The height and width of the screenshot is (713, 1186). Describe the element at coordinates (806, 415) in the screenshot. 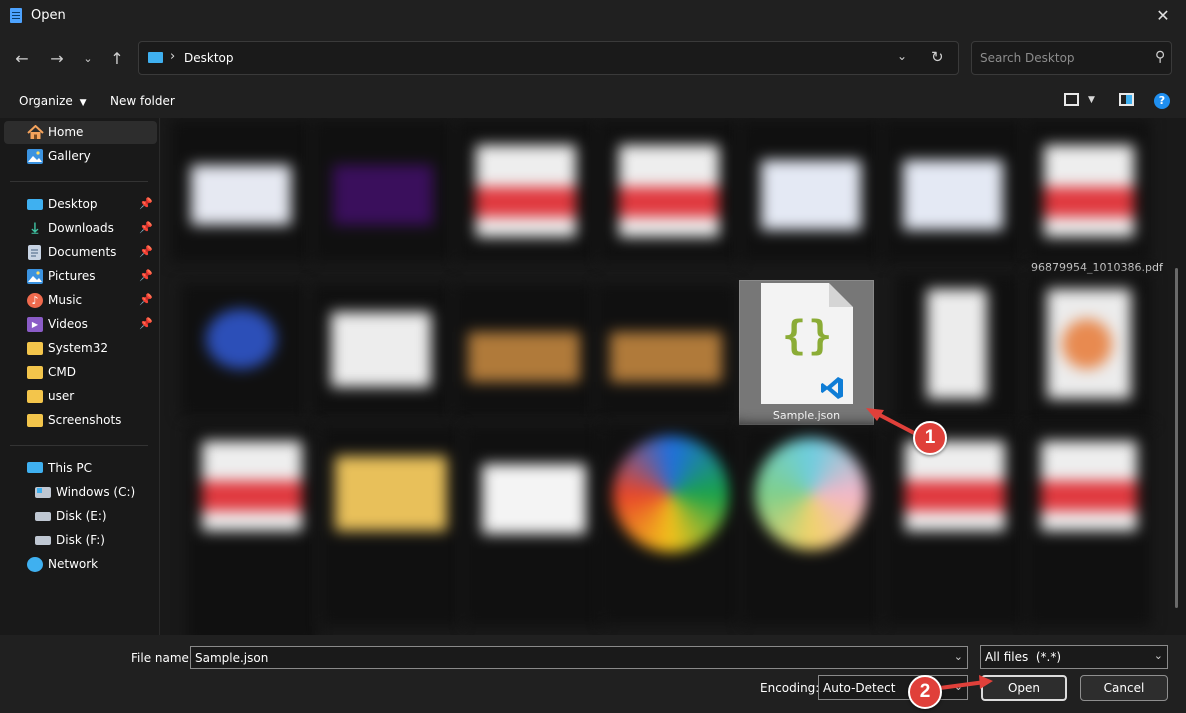

I see `file-name-label: Sample.json` at that location.